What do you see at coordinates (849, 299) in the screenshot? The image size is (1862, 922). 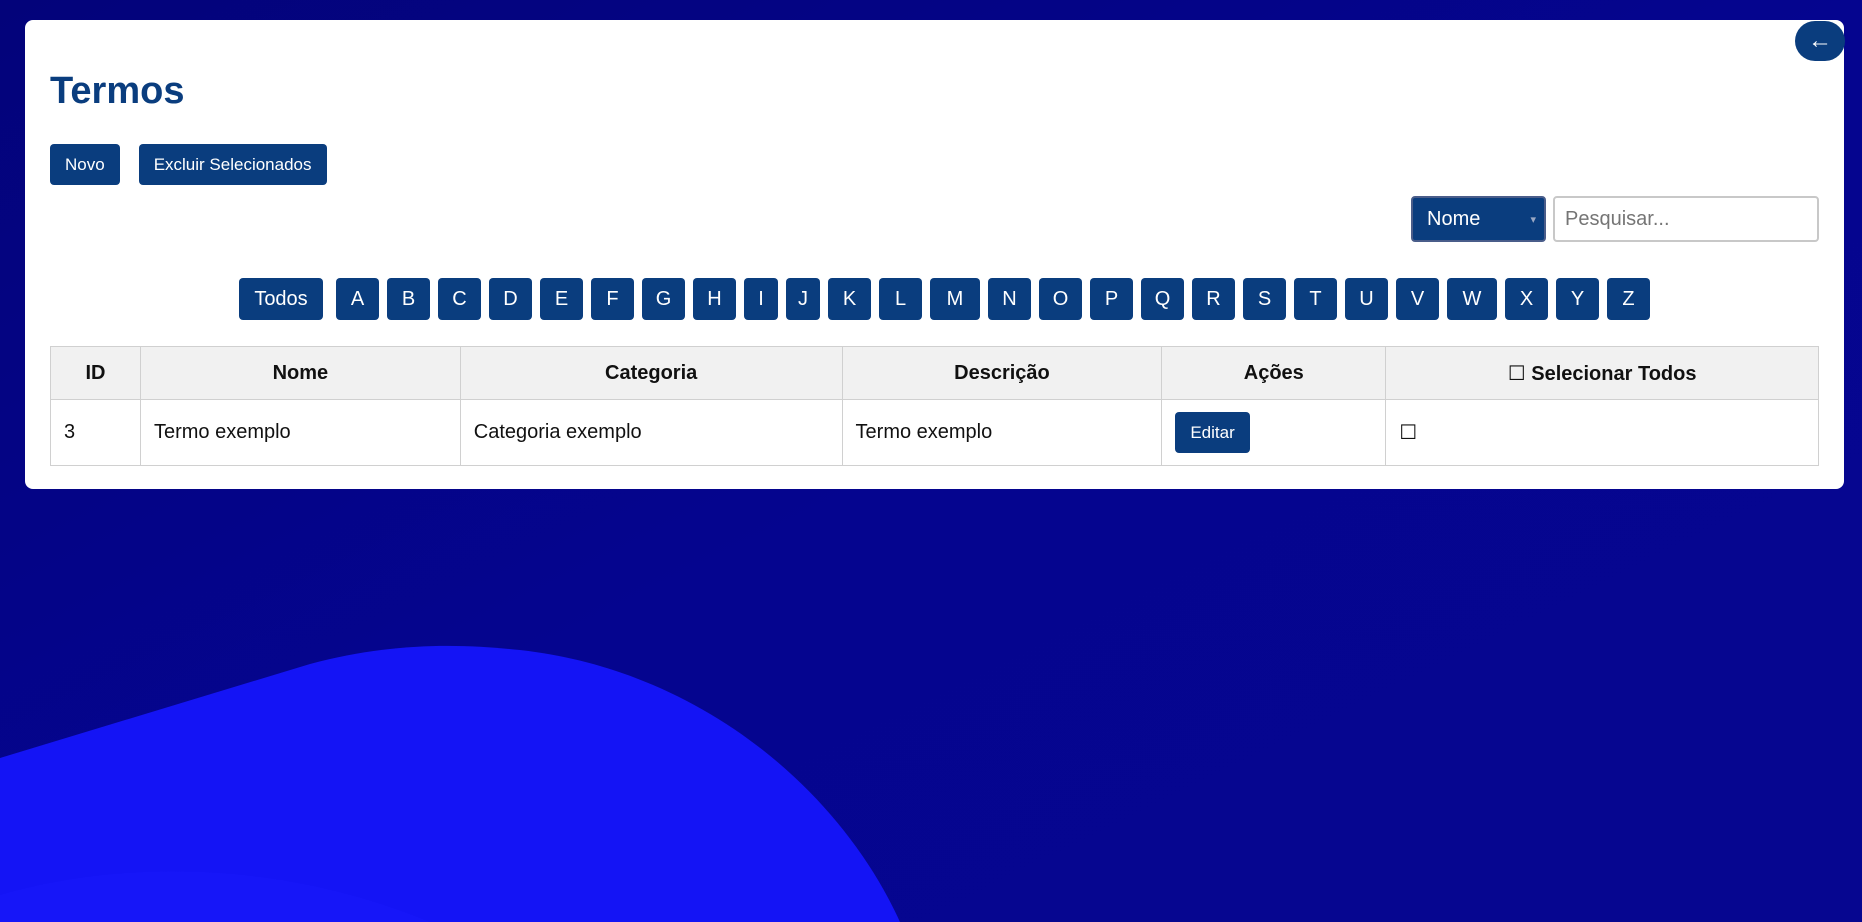 I see `filter-letter-k: K` at bounding box center [849, 299].